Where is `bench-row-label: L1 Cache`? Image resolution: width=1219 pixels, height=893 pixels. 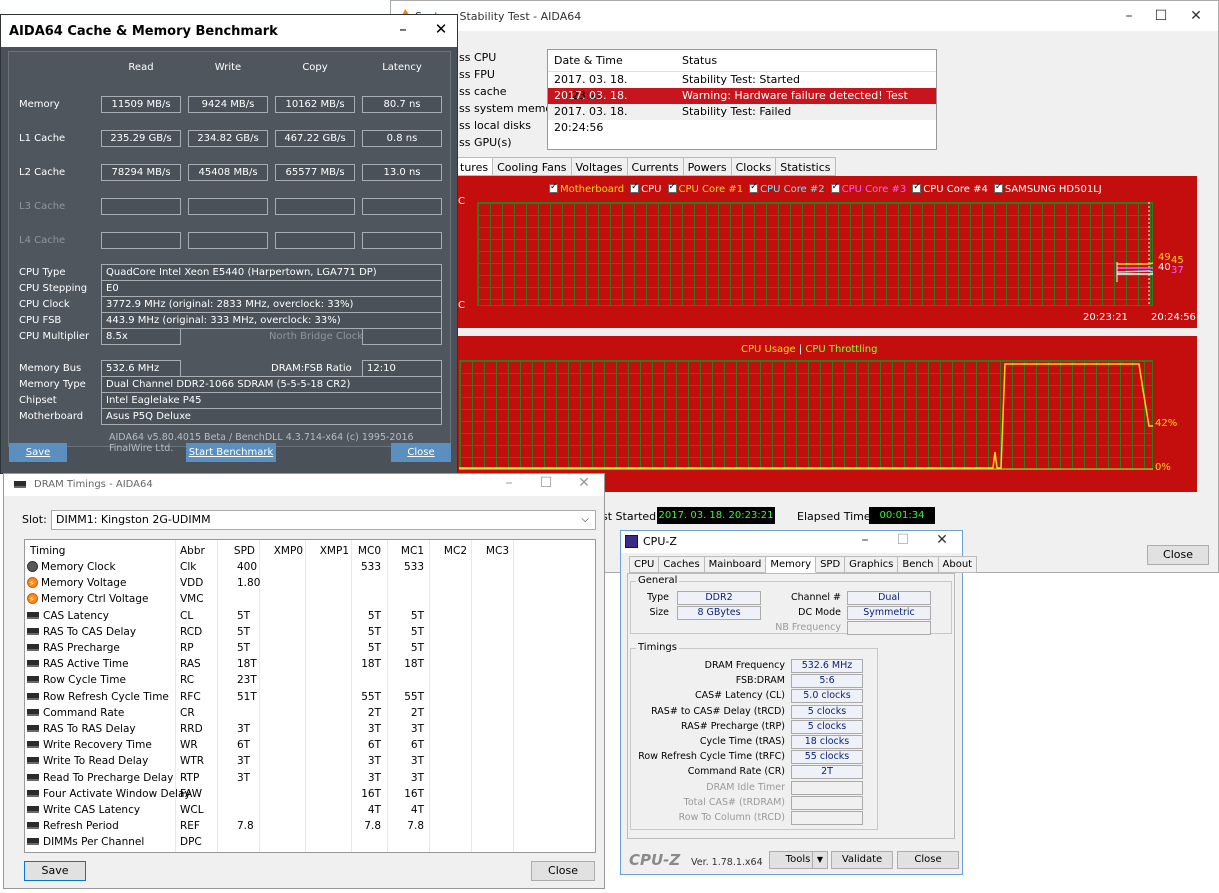 bench-row-label: L1 Cache is located at coordinates (42, 138).